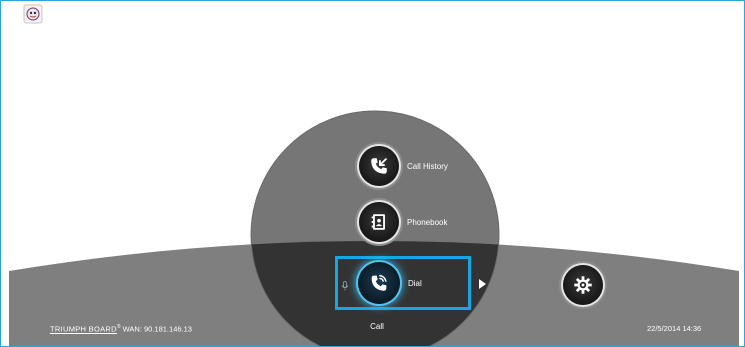  I want to click on tray-app-icon, so click(33, 14).